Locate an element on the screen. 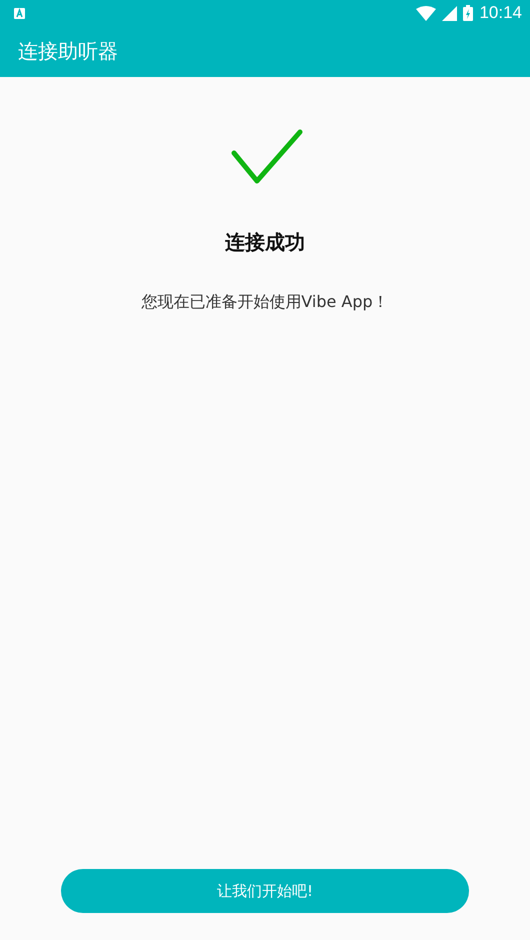  notification-icon is located at coordinates (19, 13).